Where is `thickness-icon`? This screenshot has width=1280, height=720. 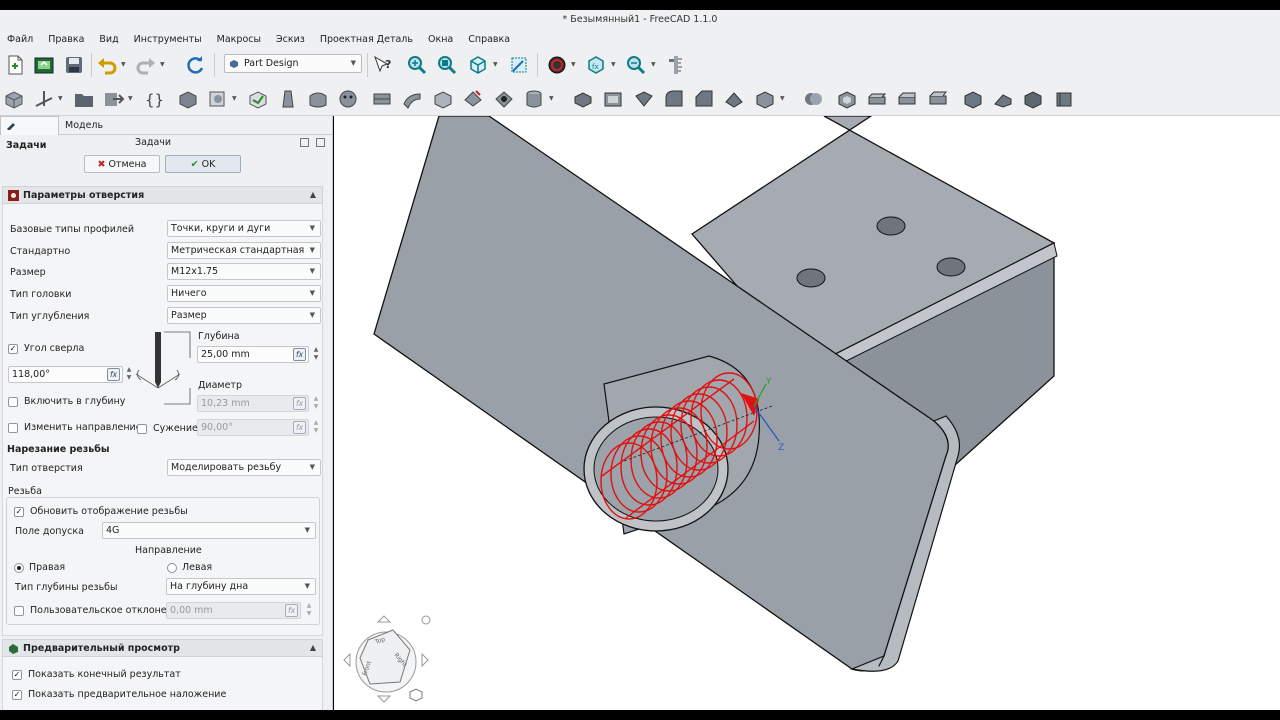
thickness-icon is located at coordinates (847, 99).